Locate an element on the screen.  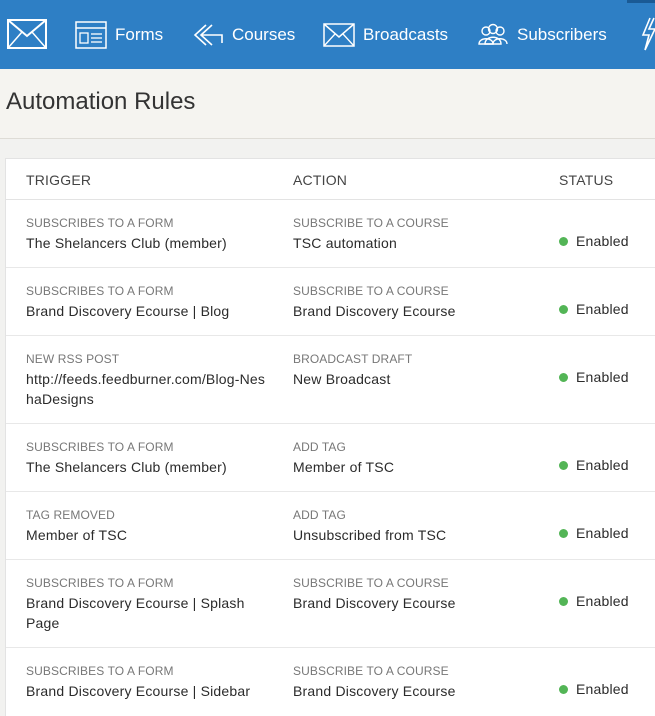
courses-icon is located at coordinates (208, 34).